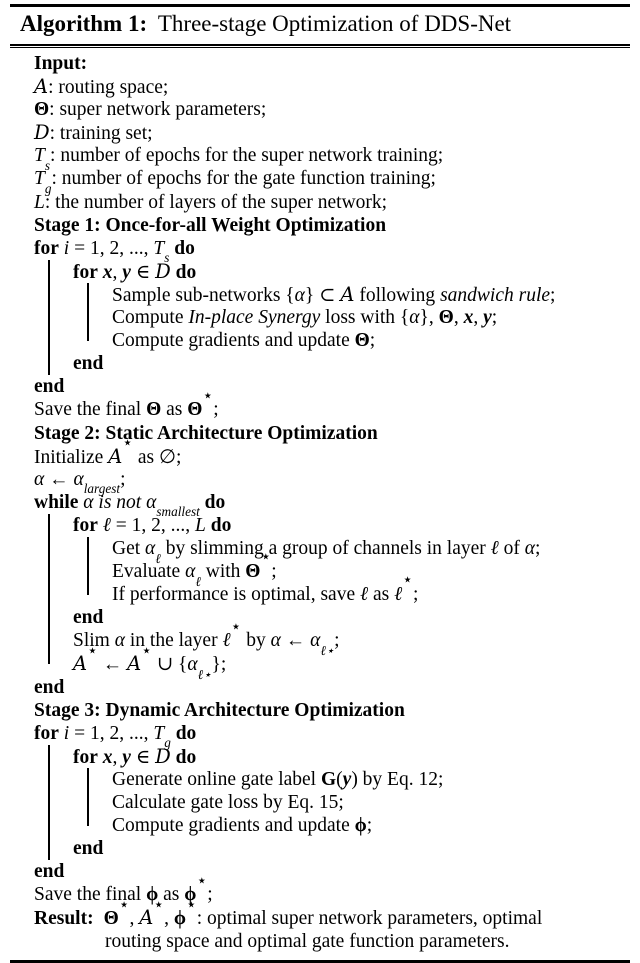  I want to click on stage1-end-inner: end, so click(320, 364).